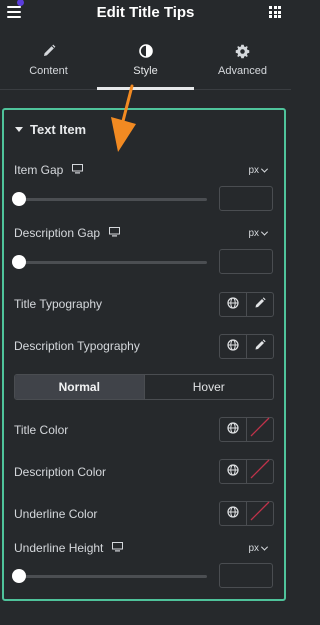 Image resolution: width=320 pixels, height=625 pixels. I want to click on tab-normal: Normal, so click(79, 387).